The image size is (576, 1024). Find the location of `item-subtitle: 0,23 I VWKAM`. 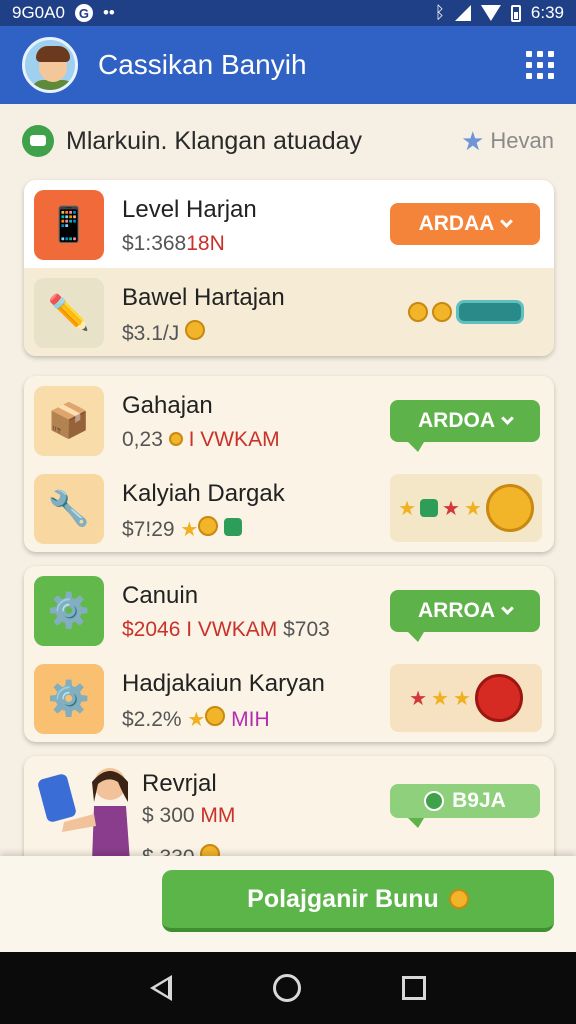

item-subtitle: 0,23 I VWKAM is located at coordinates (201, 439).